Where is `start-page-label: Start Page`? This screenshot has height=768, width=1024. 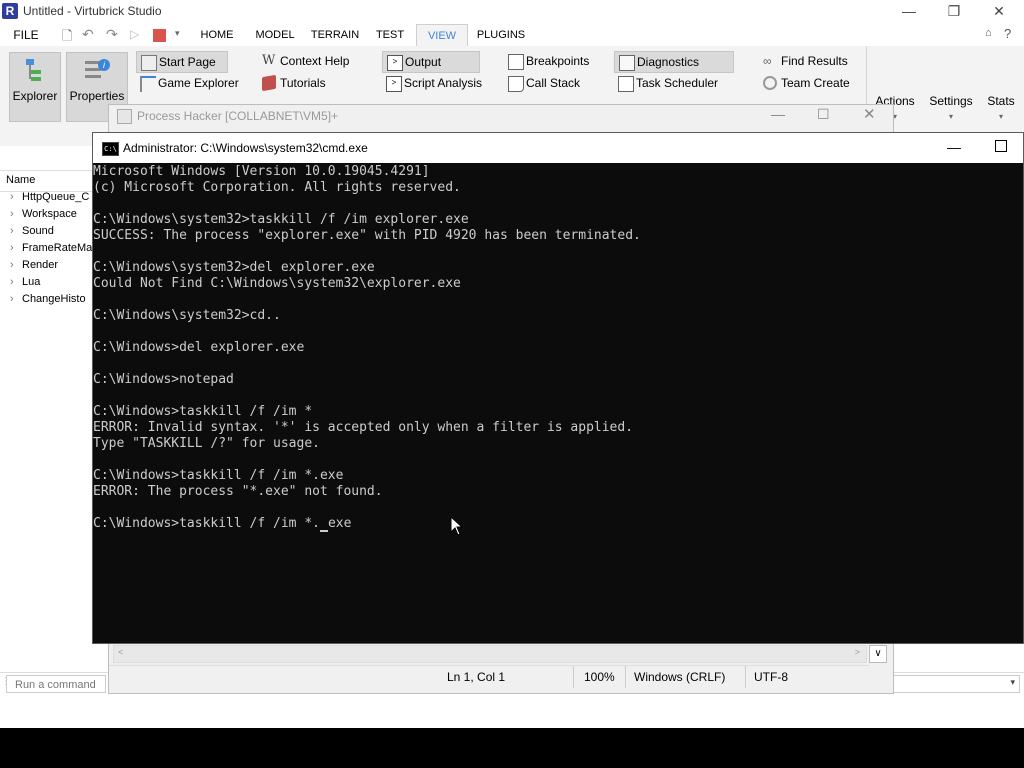 start-page-label: Start Page is located at coordinates (187, 62).